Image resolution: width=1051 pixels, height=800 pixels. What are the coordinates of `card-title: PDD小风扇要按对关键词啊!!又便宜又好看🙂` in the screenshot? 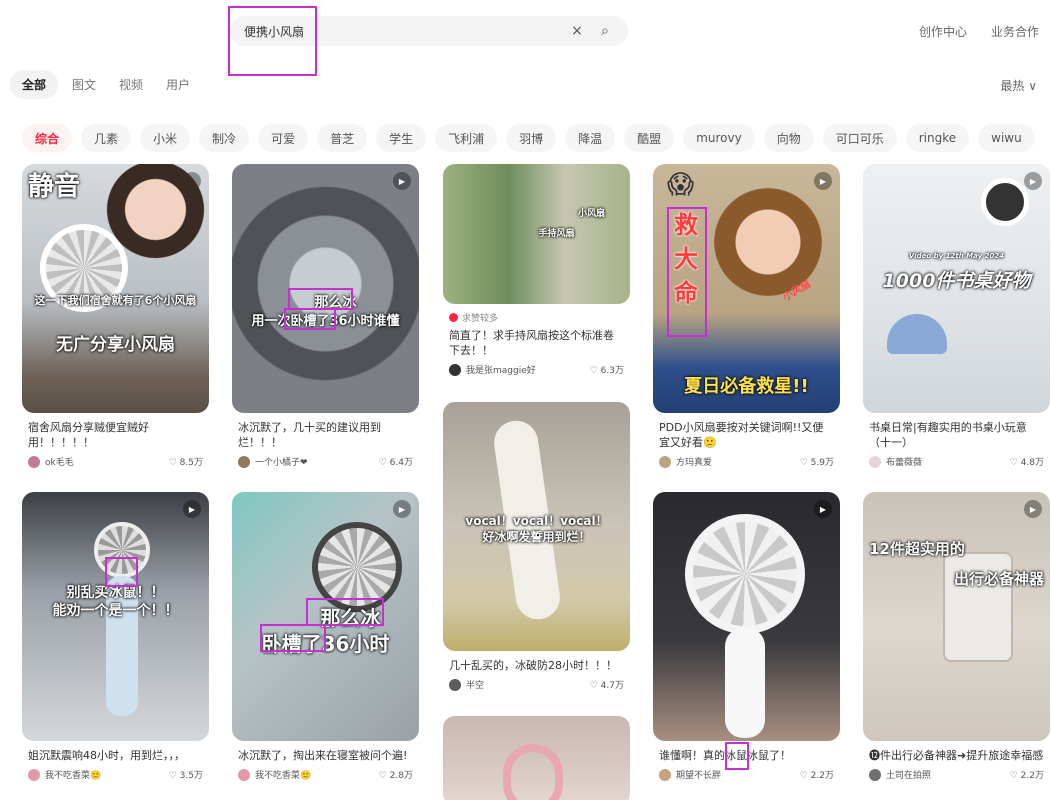 It's located at (746, 435).